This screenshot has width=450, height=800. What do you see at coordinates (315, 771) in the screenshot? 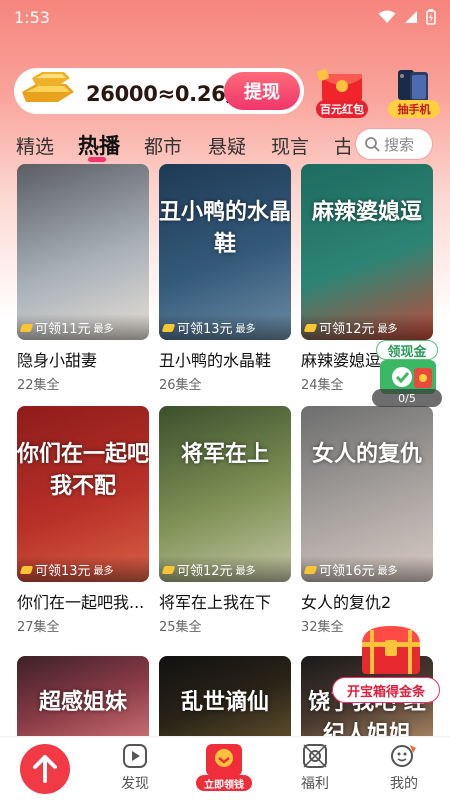
I see `nav-welfare: 福利` at bounding box center [315, 771].